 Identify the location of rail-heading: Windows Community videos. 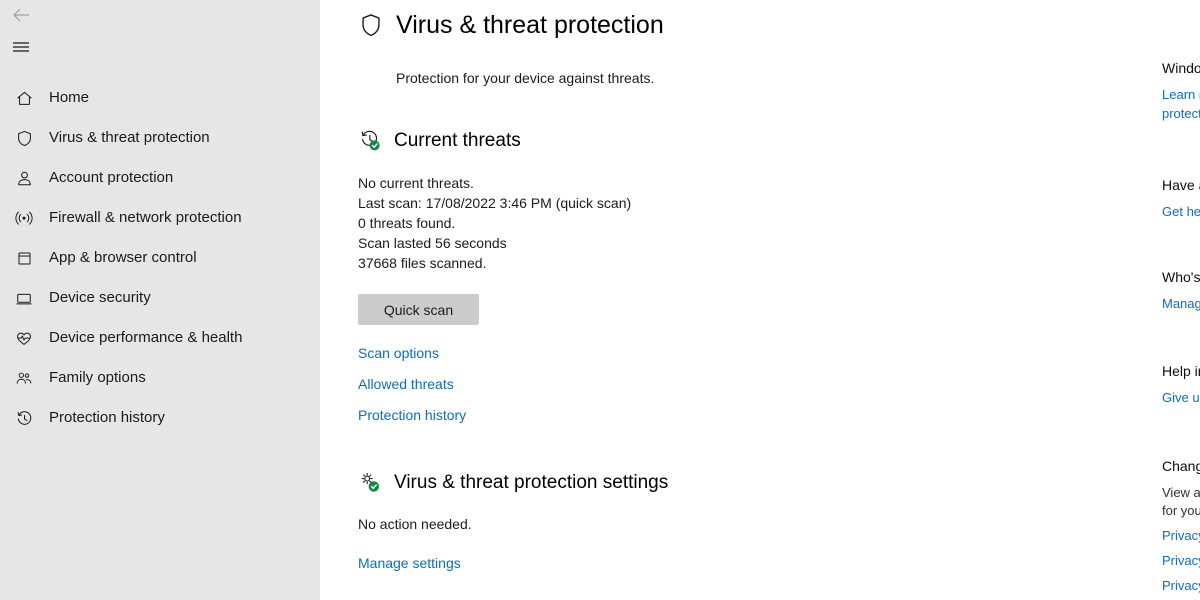
(1181, 68).